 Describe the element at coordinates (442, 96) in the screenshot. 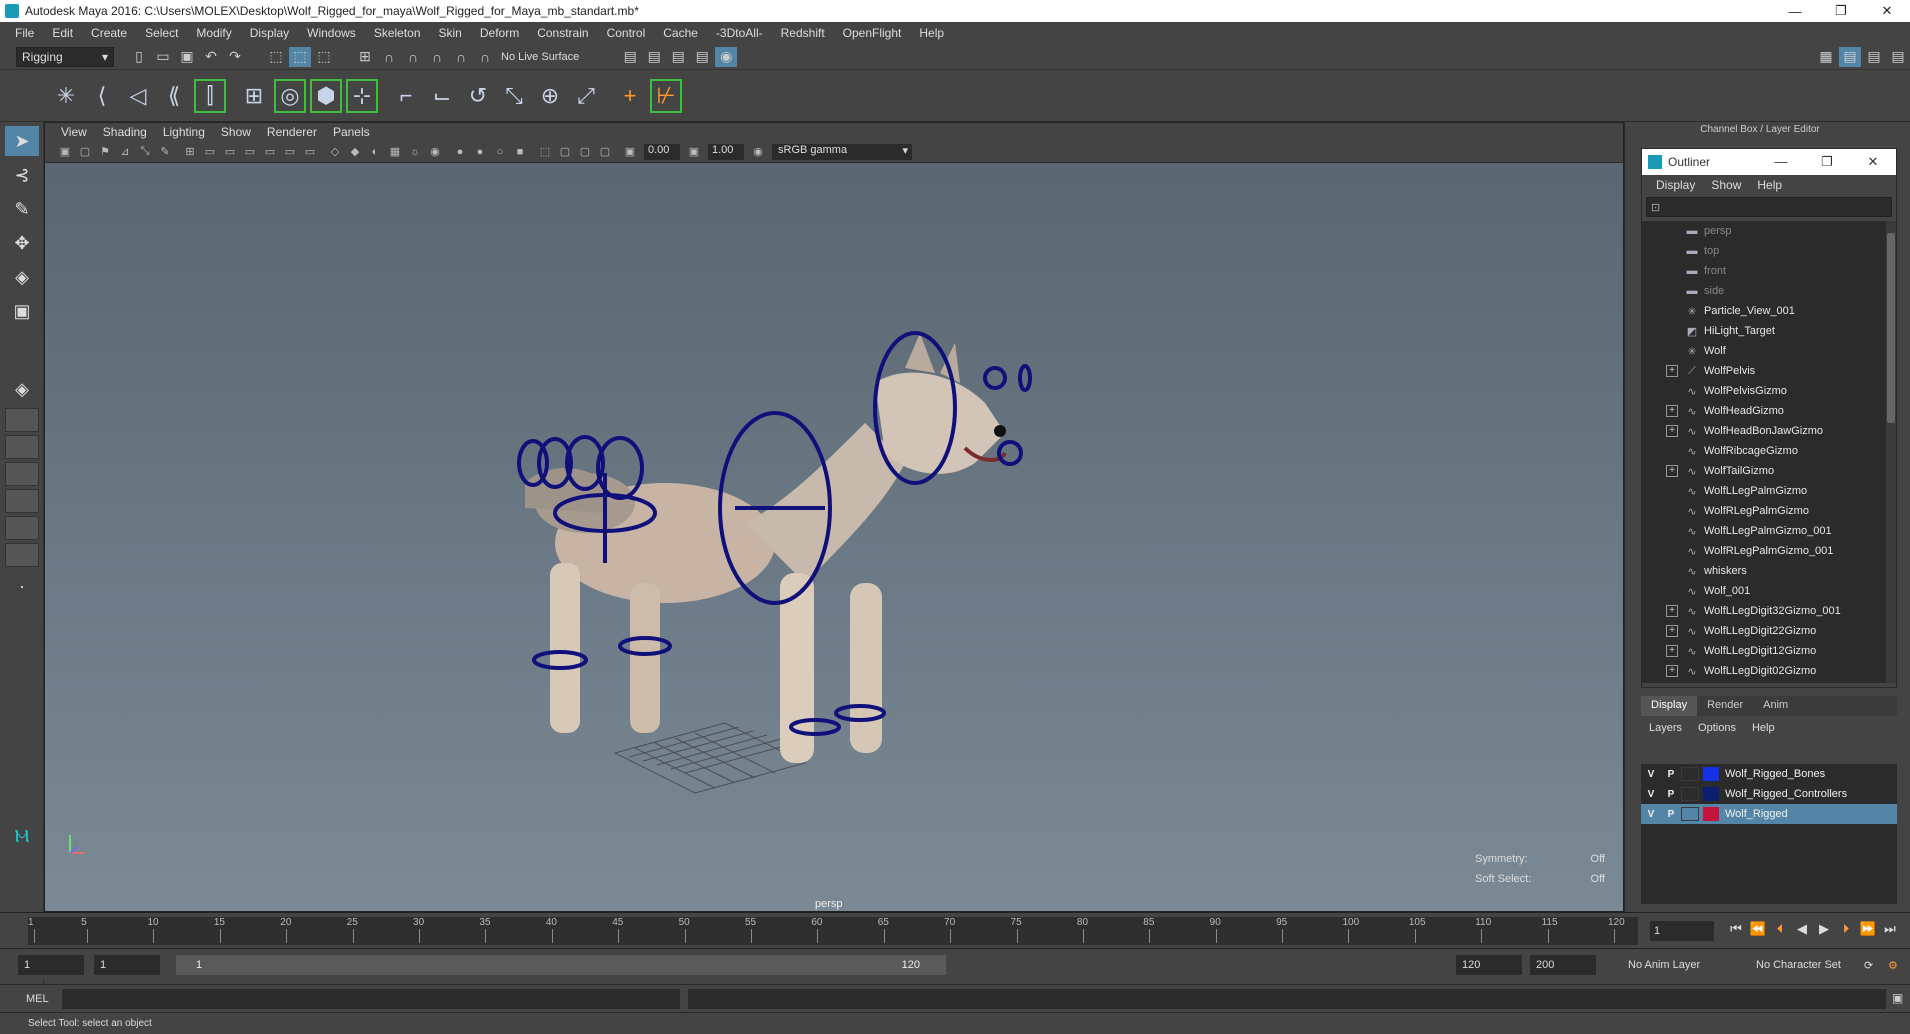

I see `aim-constraint-icon: ⌙` at that location.